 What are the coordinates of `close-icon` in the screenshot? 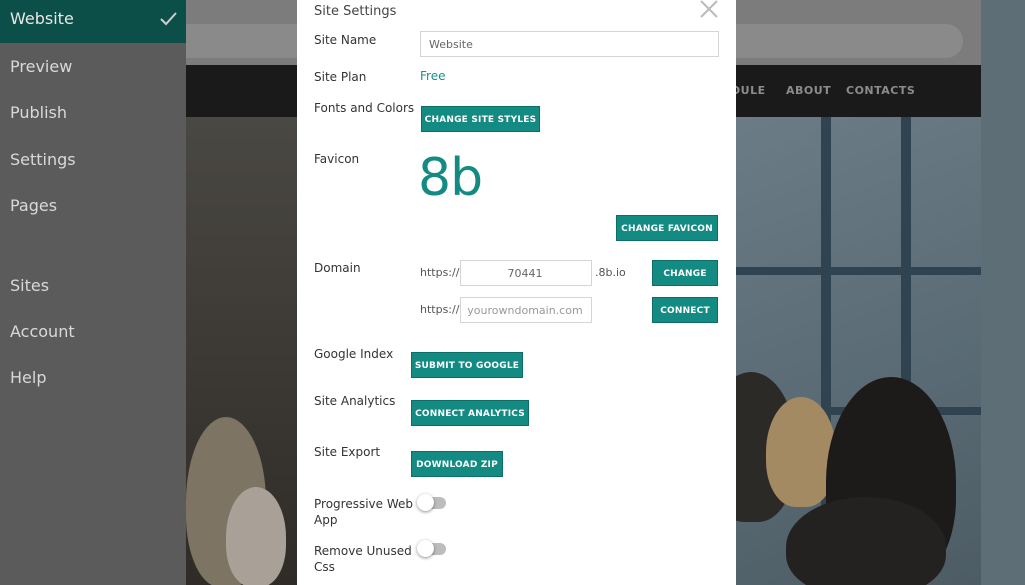 It's located at (709, 10).